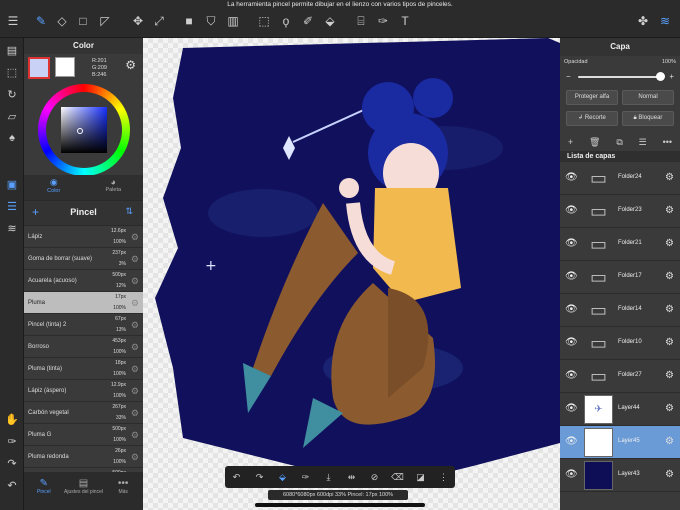 The width and height of the screenshot is (680, 510). Describe the element at coordinates (138, 21) in the screenshot. I see `move-tool-icon: ✥` at that location.